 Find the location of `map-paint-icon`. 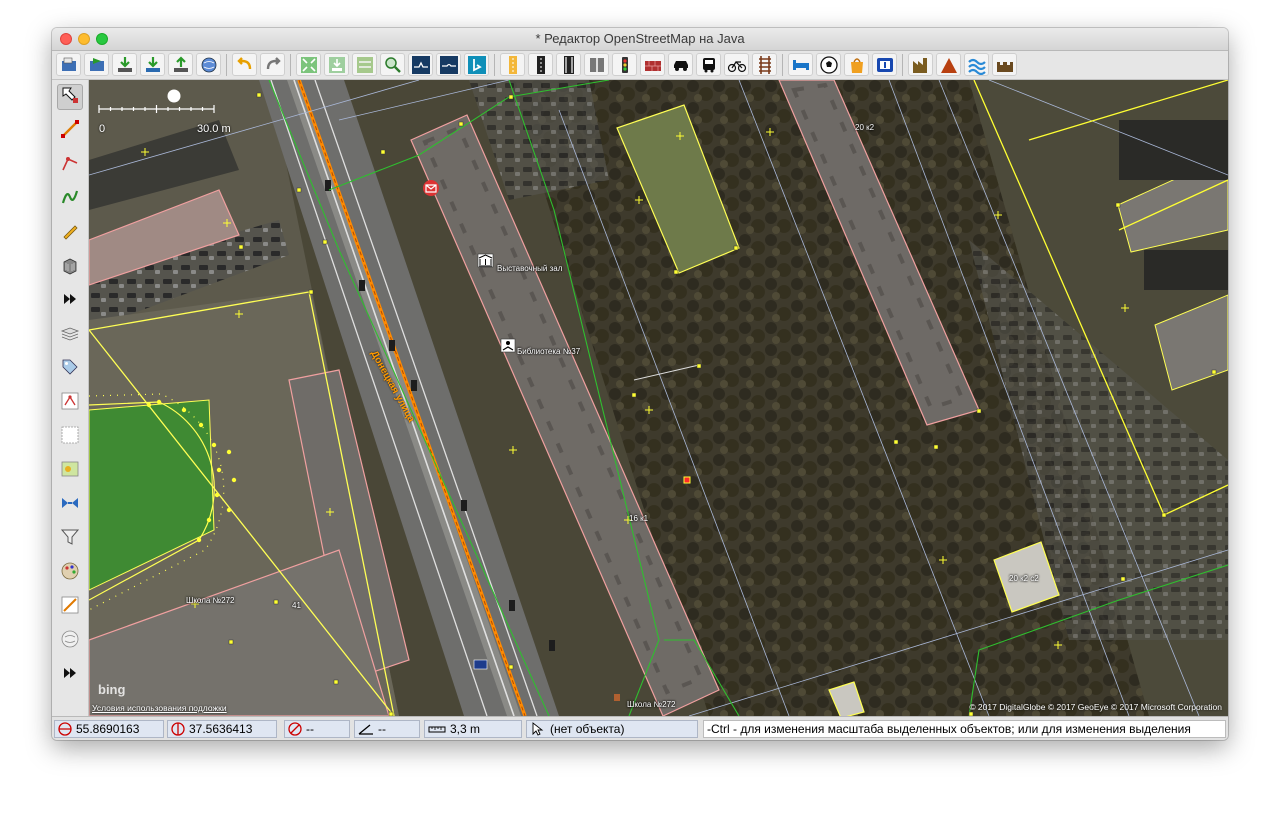

map-paint-icon is located at coordinates (70, 573).